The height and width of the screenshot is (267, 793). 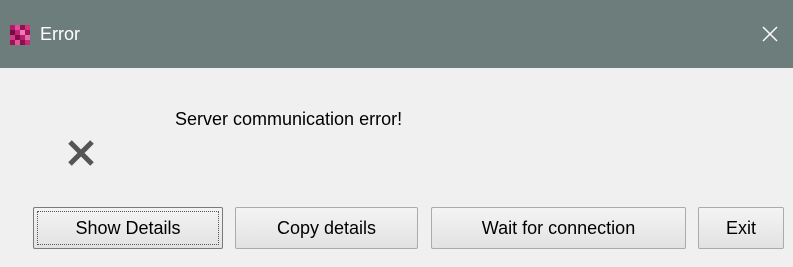 What do you see at coordinates (60, 34) in the screenshot?
I see `window-title: Error` at bounding box center [60, 34].